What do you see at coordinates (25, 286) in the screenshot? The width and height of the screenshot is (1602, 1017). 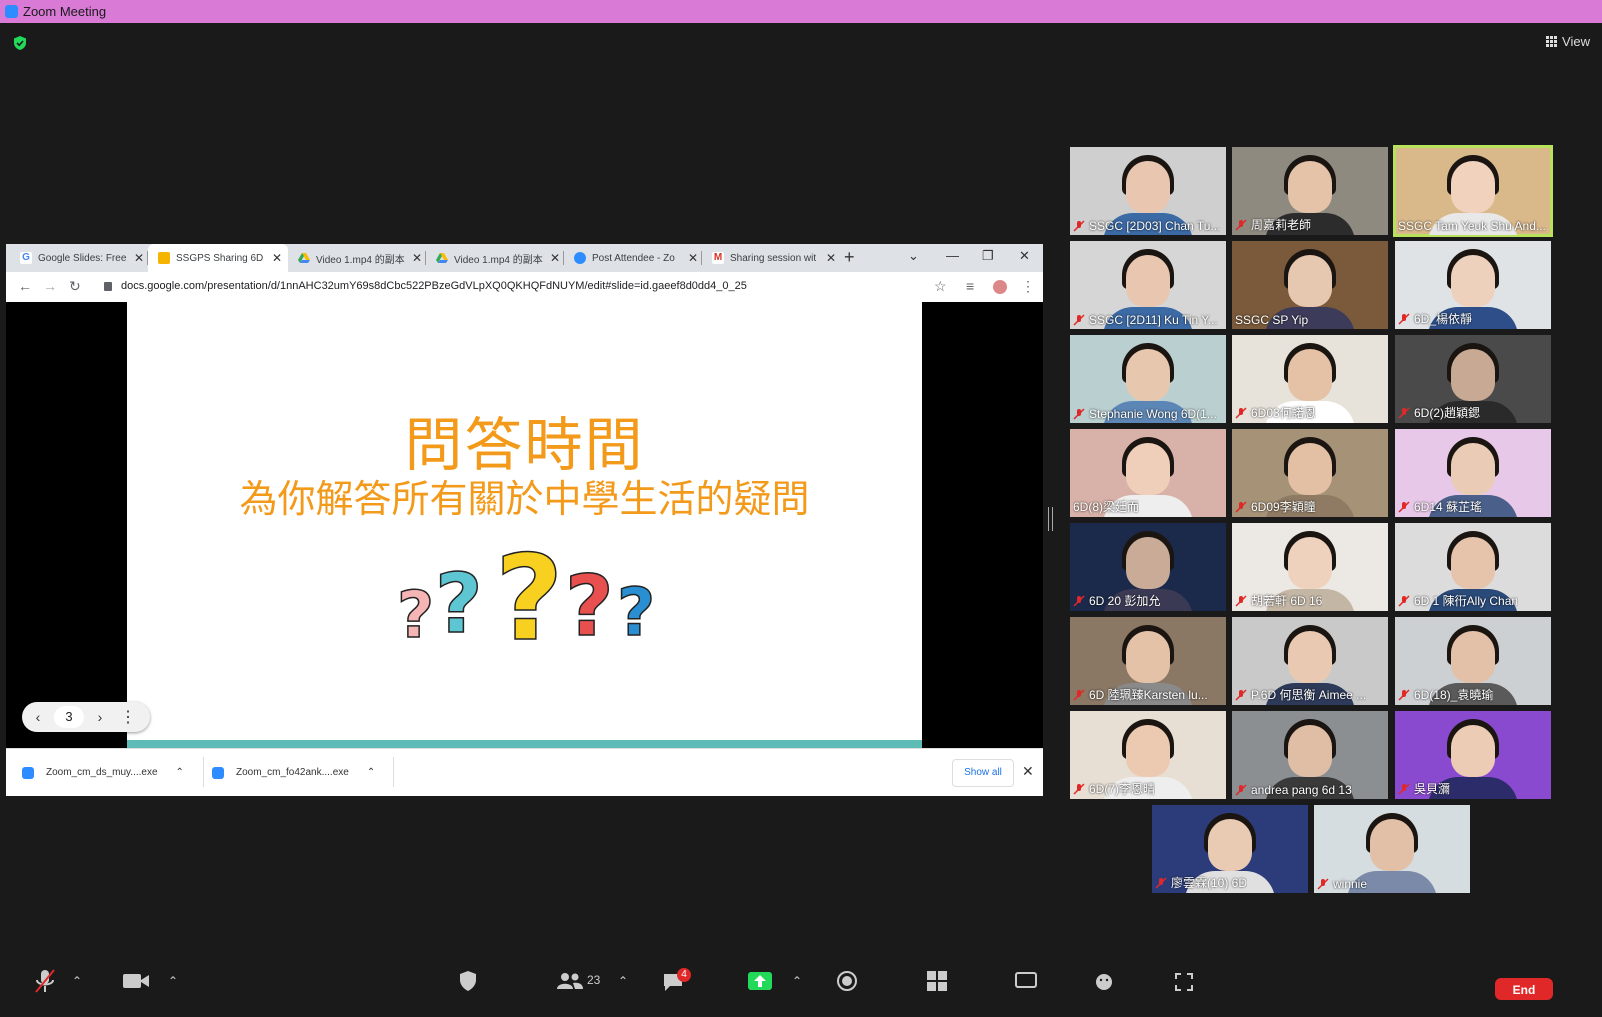 I see `back-icon: ←` at bounding box center [25, 286].